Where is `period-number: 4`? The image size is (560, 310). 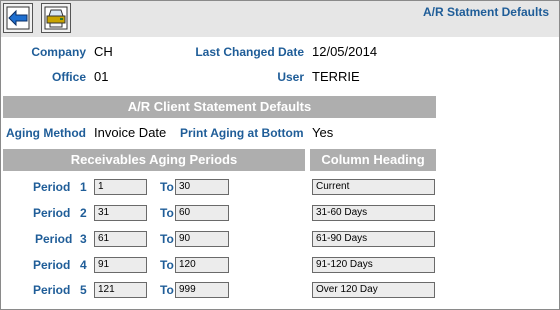 period-number: 4 is located at coordinates (83, 265).